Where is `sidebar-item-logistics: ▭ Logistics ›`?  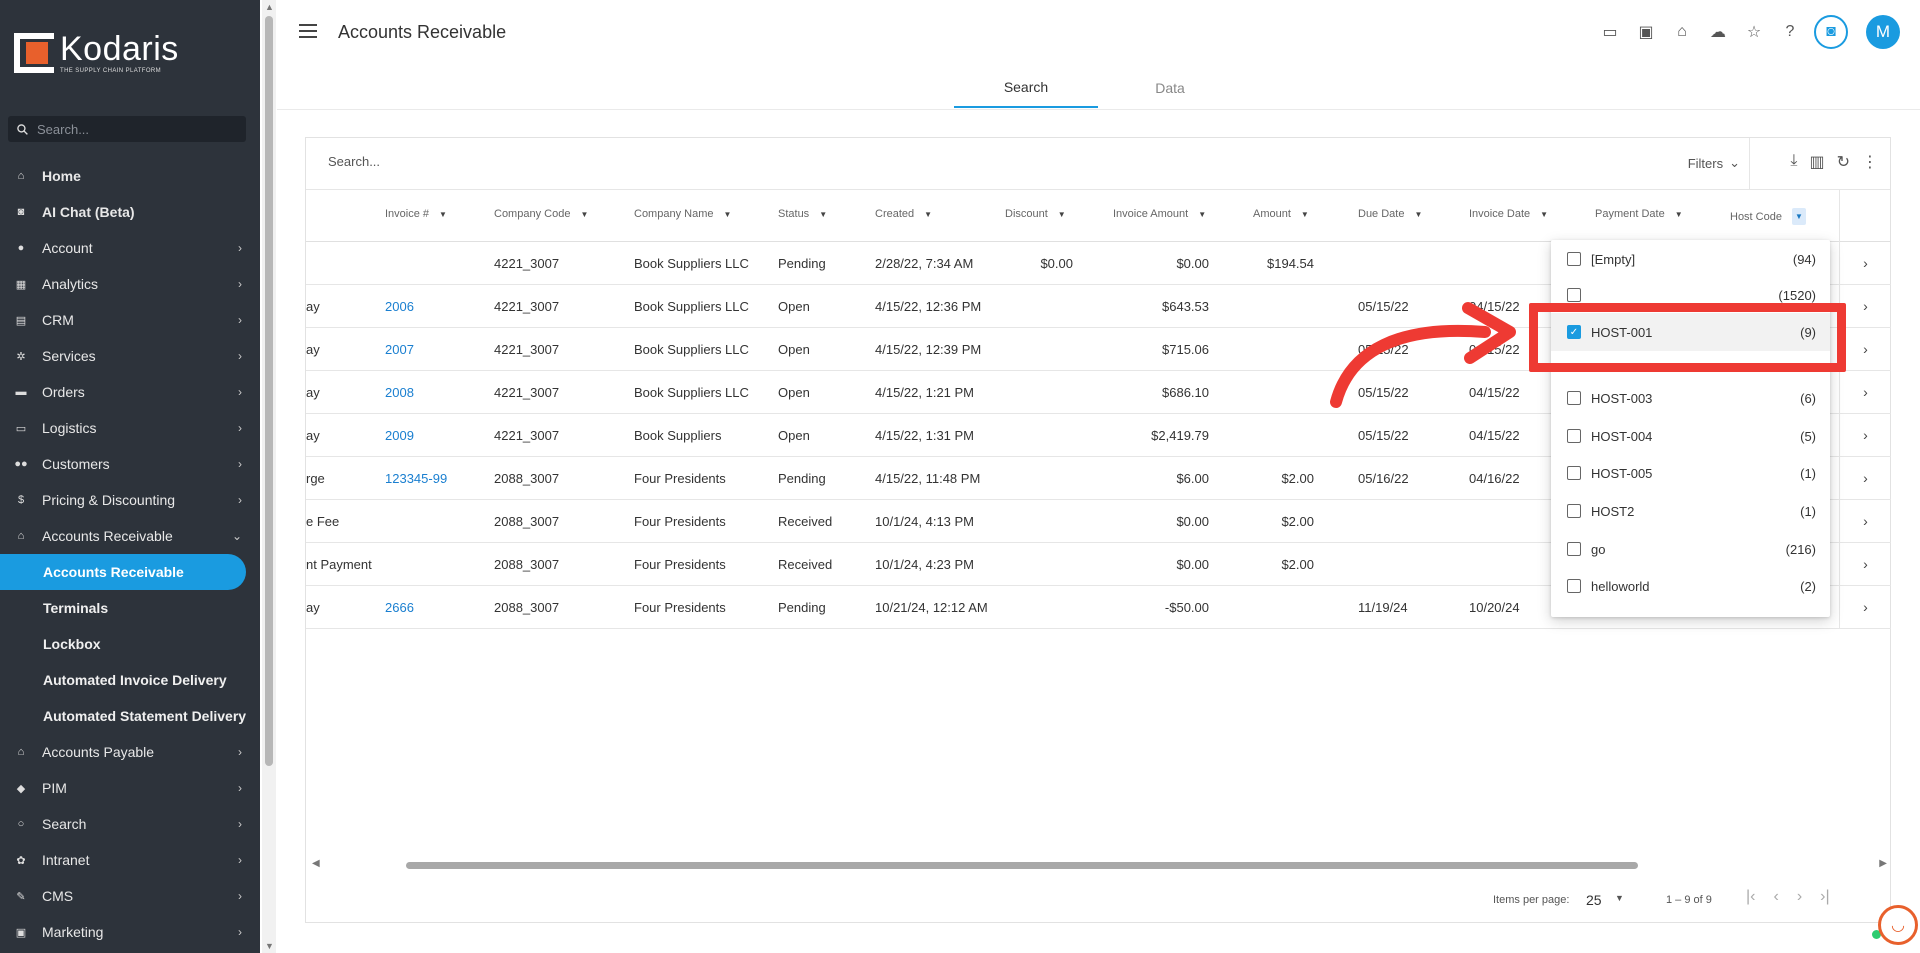 sidebar-item-logistics: ▭ Logistics › is located at coordinates (129, 428).